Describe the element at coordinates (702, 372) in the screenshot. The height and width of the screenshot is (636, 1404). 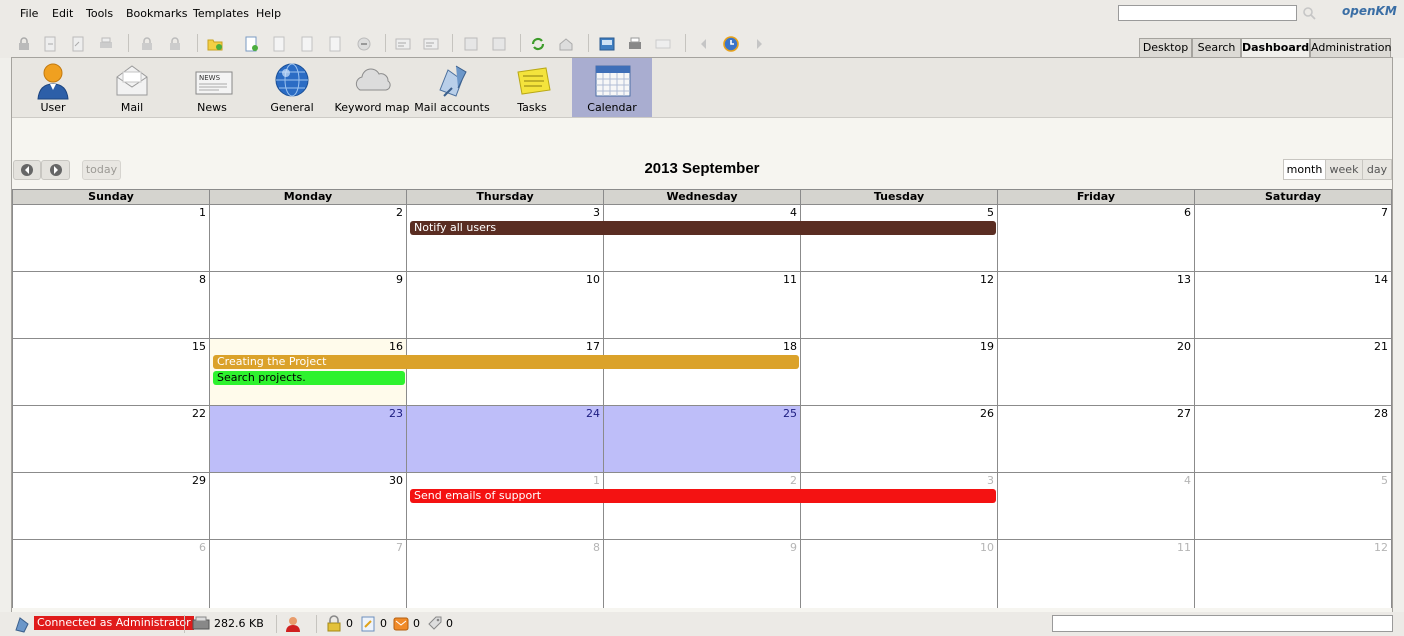
I see `day-cell: 18` at that location.